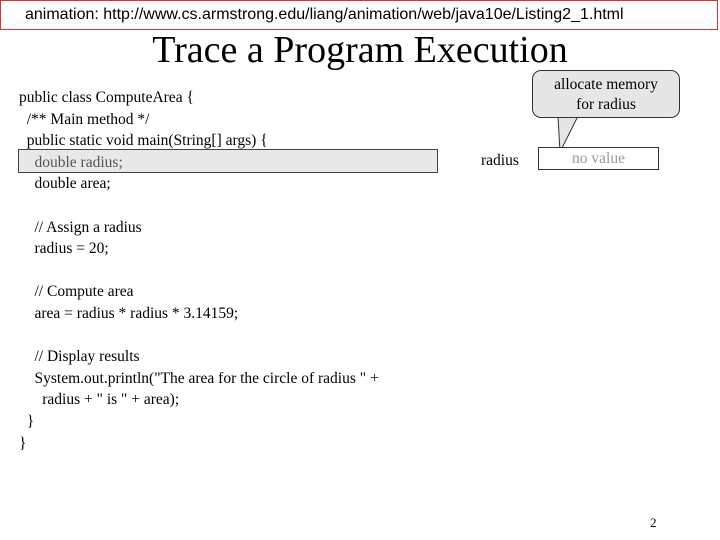 The image size is (720, 540). I want to click on code-line: double area;, so click(65, 184).